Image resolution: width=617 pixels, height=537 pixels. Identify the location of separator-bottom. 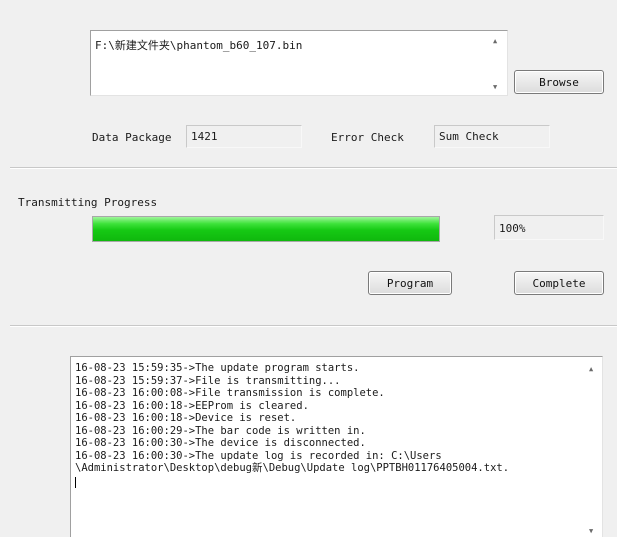
(313, 326).